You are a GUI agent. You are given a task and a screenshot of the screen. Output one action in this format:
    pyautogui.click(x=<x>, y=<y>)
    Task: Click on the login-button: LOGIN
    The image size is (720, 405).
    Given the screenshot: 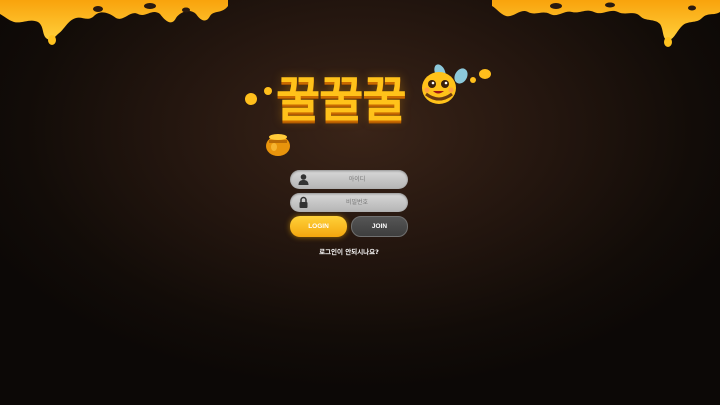 What is the action you would take?
    pyautogui.click(x=318, y=226)
    